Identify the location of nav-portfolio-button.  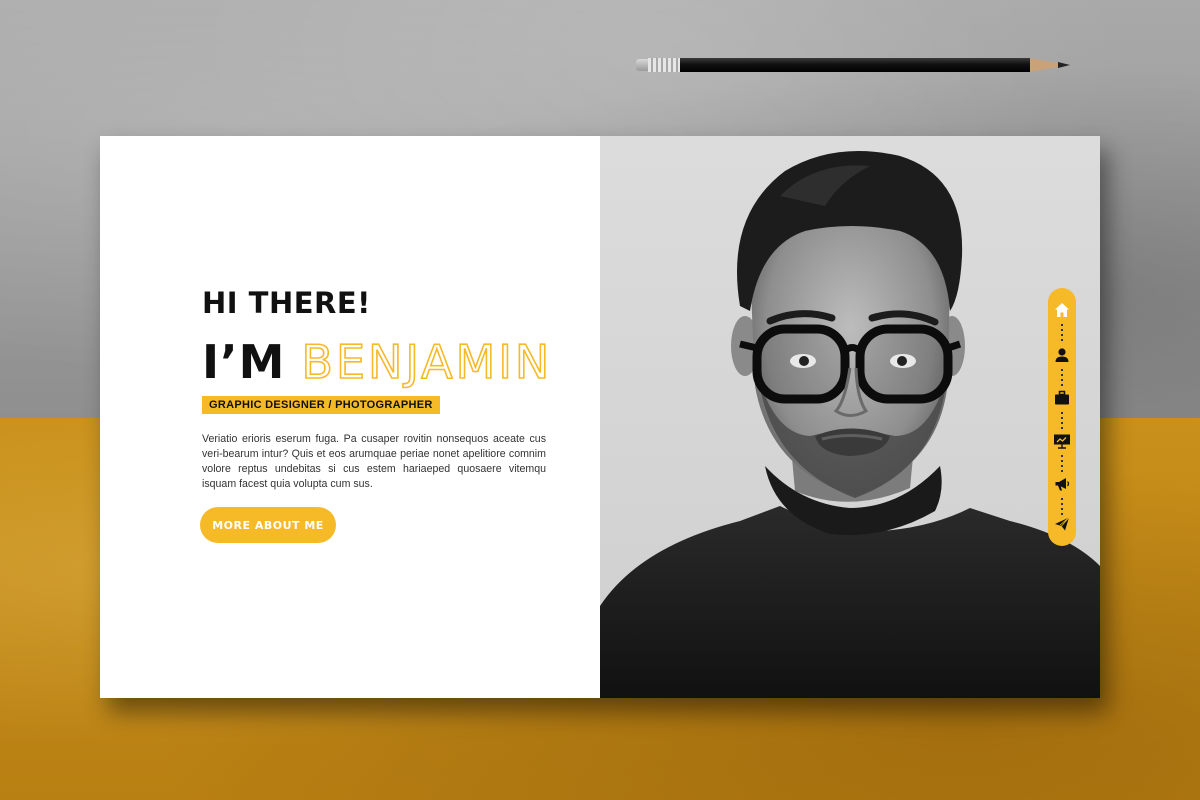
(1062, 398).